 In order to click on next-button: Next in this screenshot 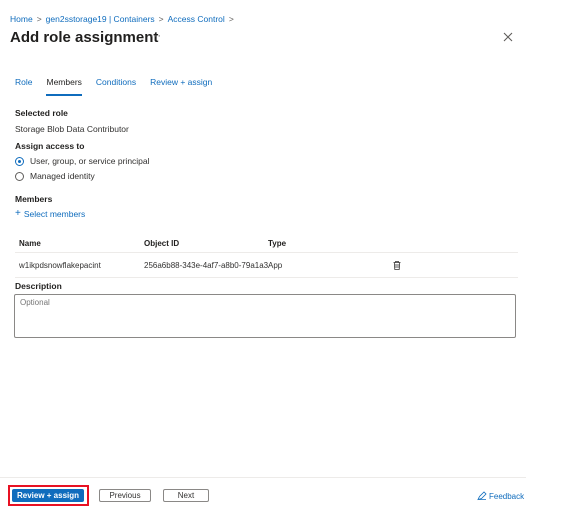, I will do `click(186, 495)`.